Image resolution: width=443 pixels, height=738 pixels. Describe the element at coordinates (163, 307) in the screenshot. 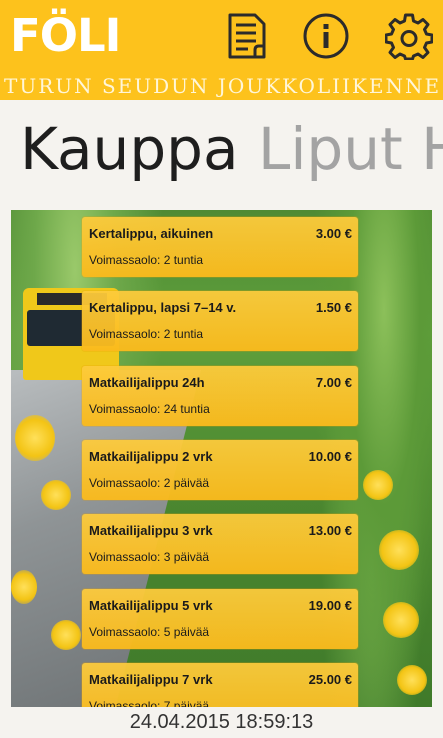

I see `ticket-name: Kertalippu, lapsi 7–14 v.` at that location.